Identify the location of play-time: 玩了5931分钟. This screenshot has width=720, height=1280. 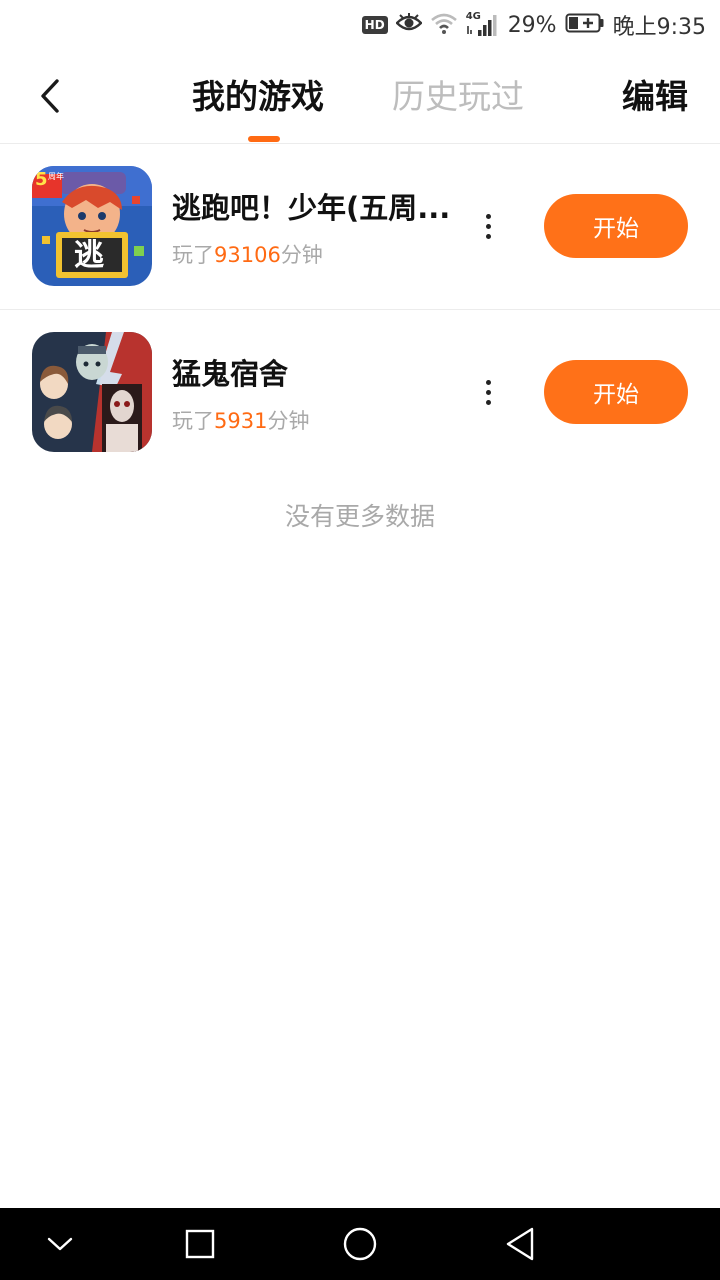
(240, 421).